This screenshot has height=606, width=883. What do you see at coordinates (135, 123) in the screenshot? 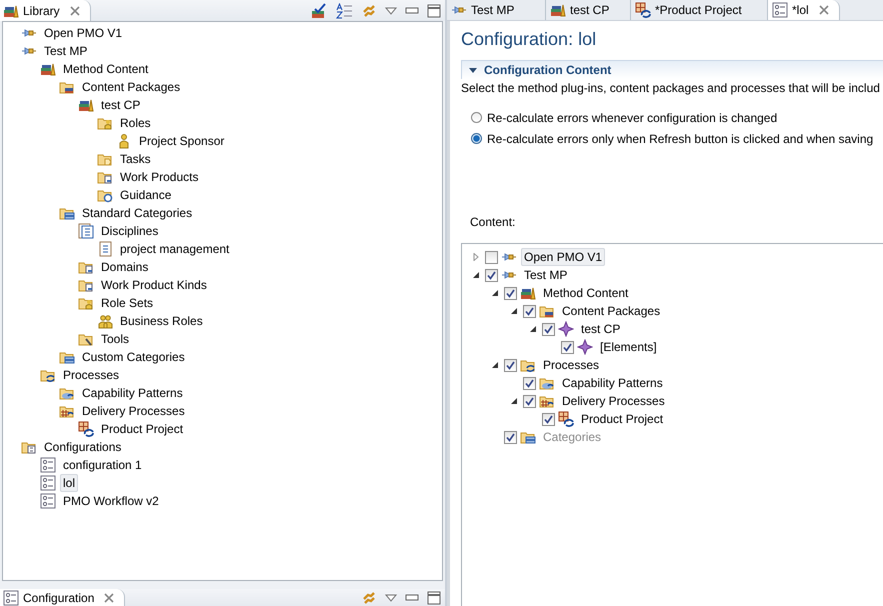
I see `tree-item: Roles` at bounding box center [135, 123].